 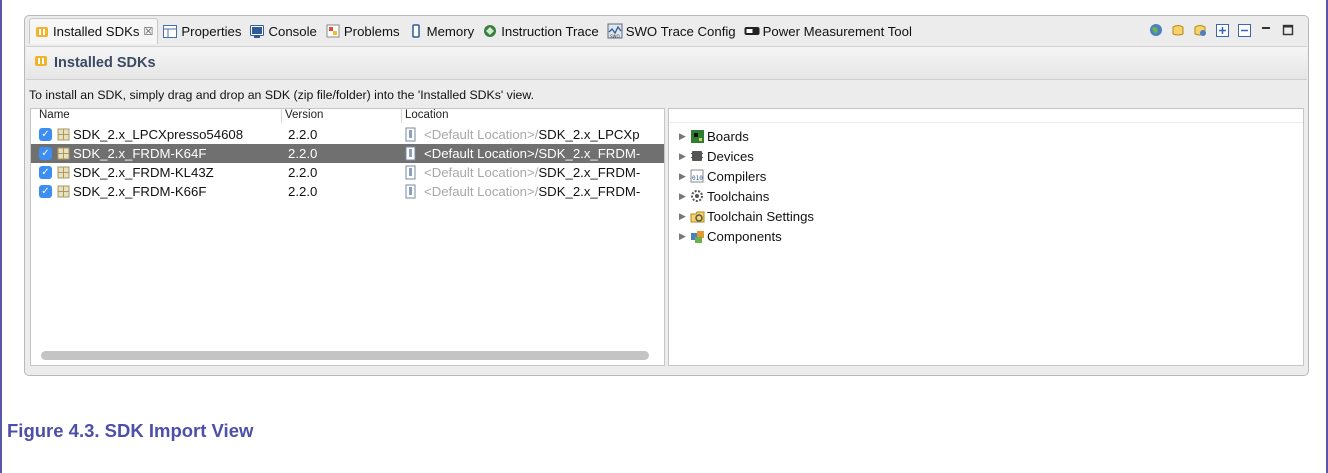 I want to click on horizontal-scrollbar, so click(x=345, y=355).